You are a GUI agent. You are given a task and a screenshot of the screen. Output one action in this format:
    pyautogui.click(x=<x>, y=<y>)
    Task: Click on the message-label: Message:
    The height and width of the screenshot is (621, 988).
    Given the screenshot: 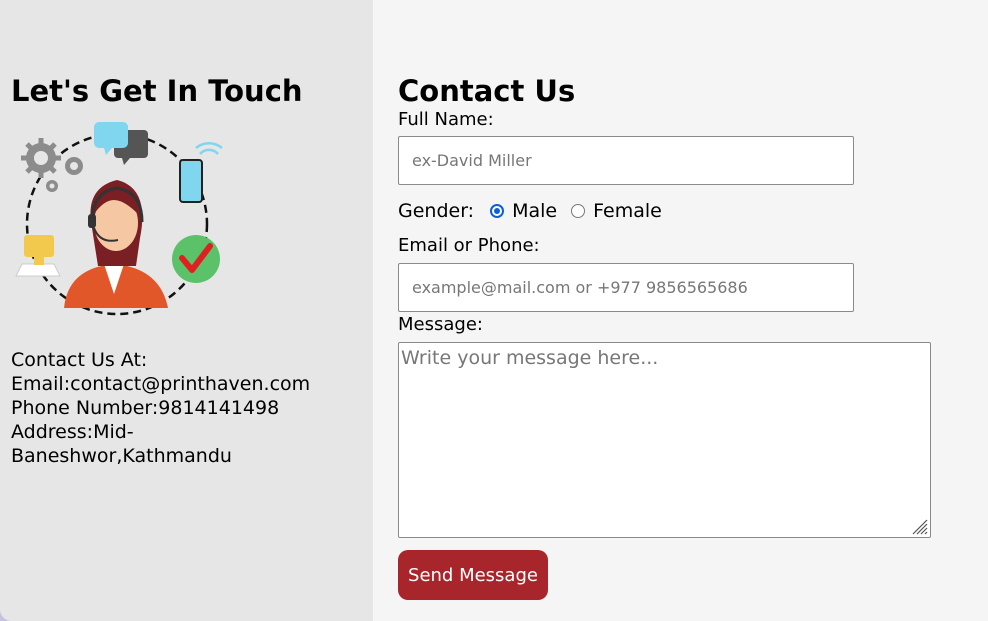 What is the action you would take?
    pyautogui.click(x=440, y=324)
    